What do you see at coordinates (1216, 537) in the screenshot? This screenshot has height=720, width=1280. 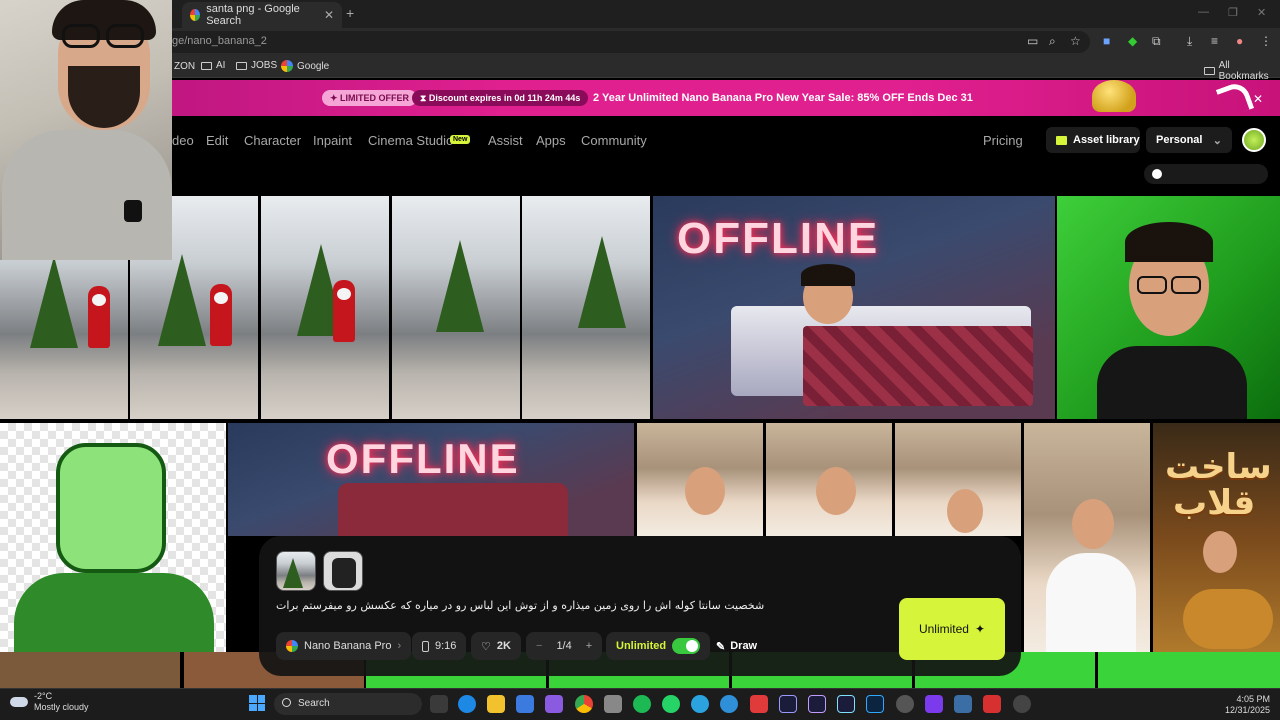 I see `gallery-image: ساخت قلاب` at bounding box center [1216, 537].